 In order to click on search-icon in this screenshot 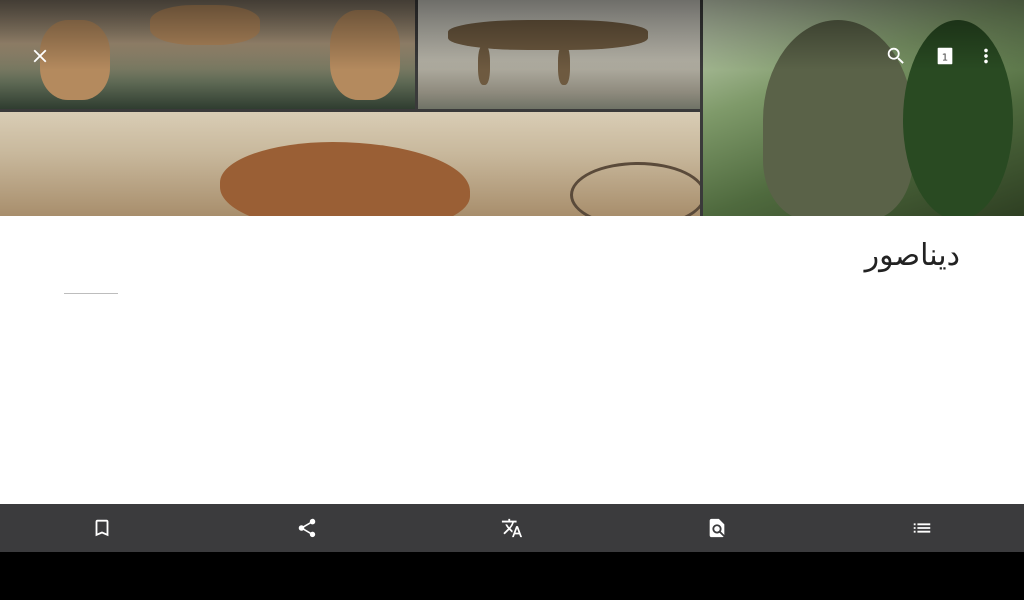, I will do `click(895, 55)`.